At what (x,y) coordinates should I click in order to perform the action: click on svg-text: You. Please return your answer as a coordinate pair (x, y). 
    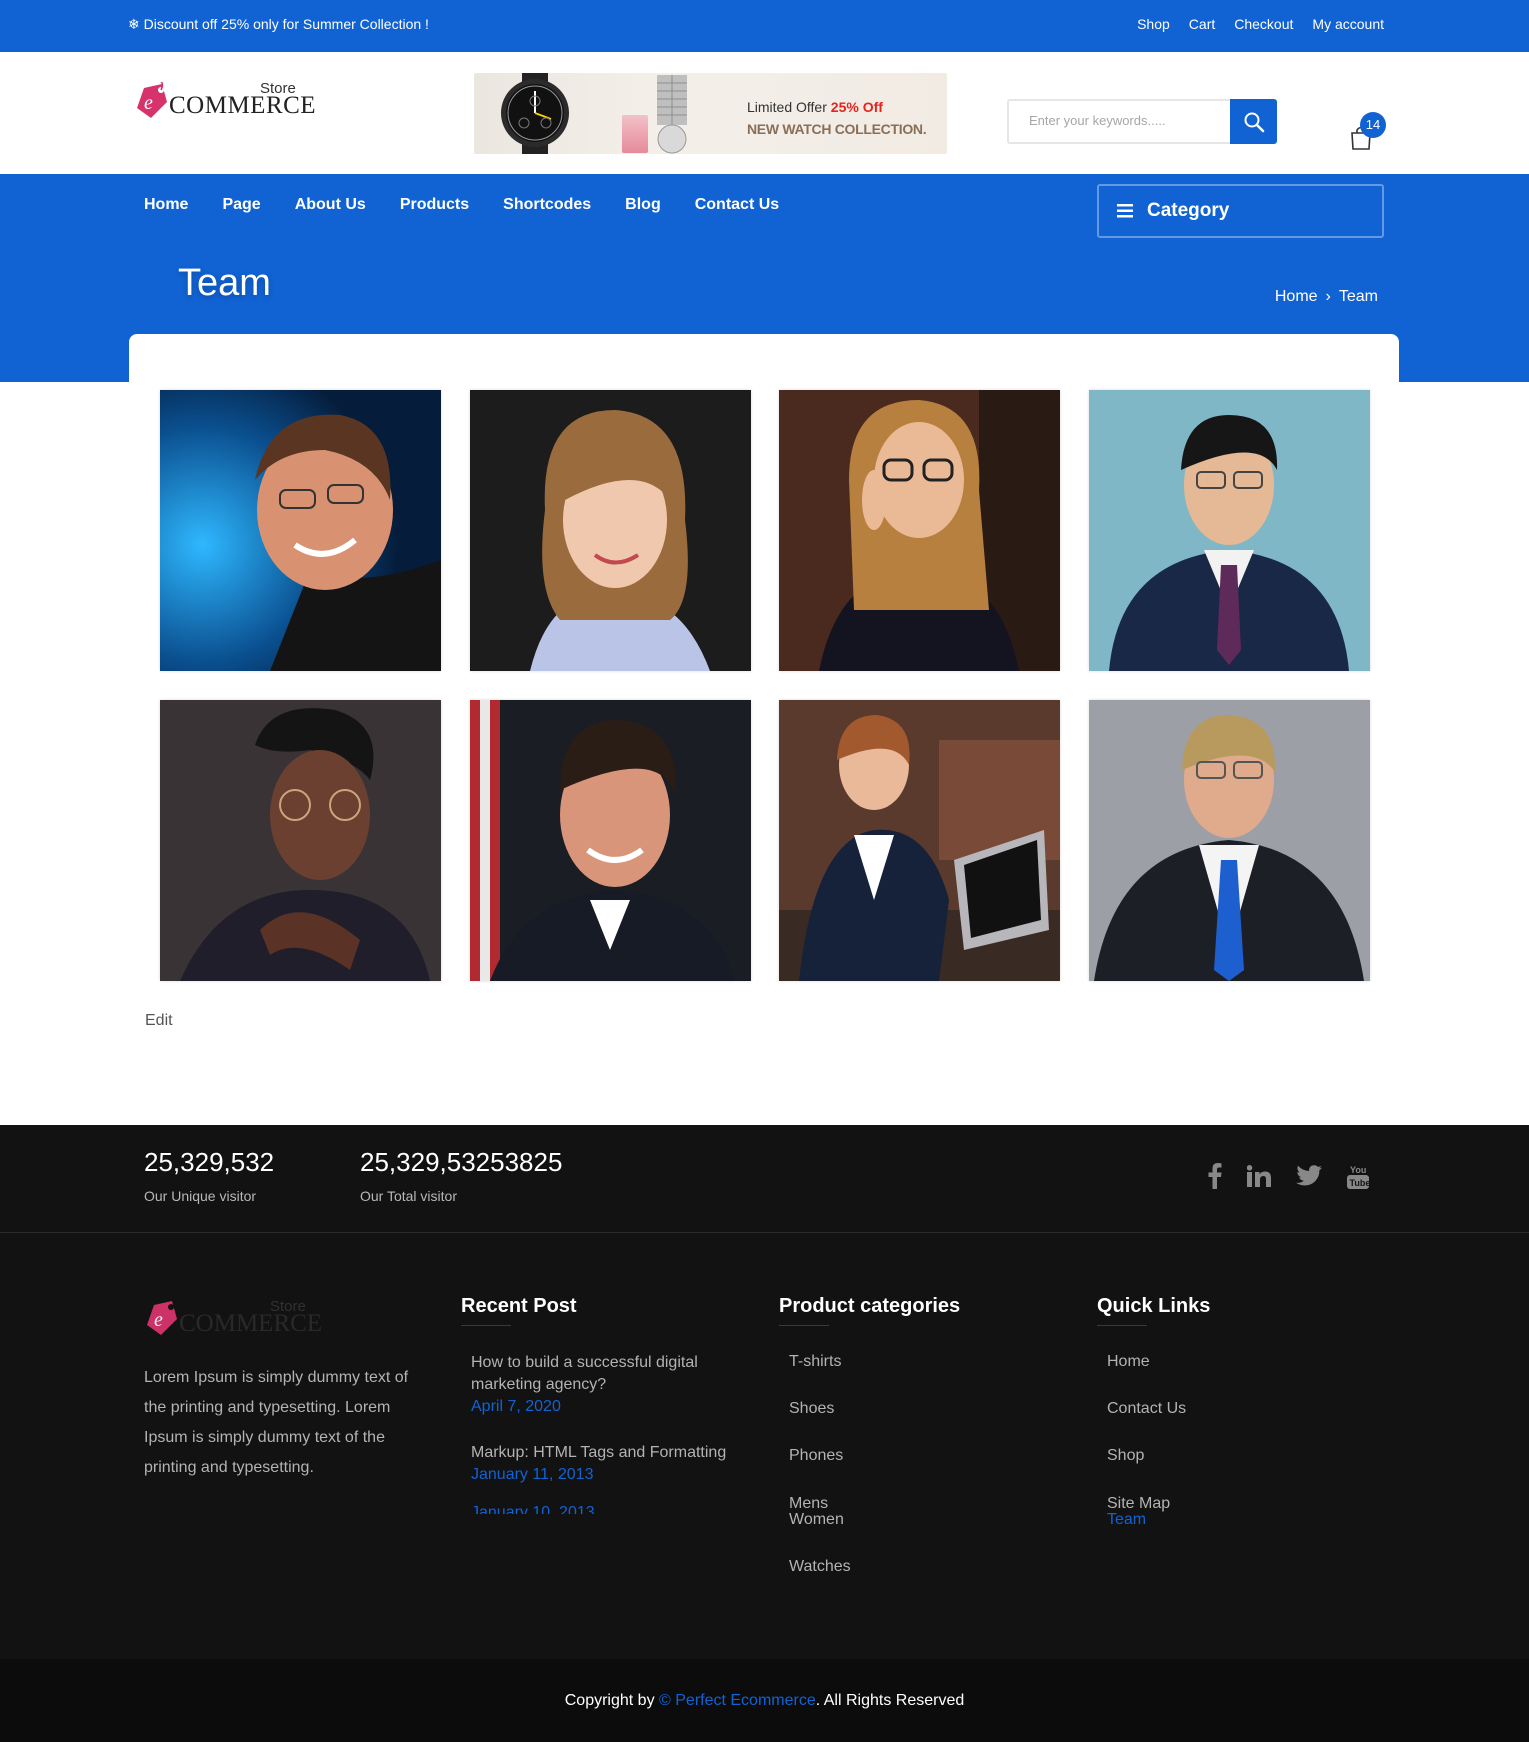
    Looking at the image, I should click on (1358, 1170).